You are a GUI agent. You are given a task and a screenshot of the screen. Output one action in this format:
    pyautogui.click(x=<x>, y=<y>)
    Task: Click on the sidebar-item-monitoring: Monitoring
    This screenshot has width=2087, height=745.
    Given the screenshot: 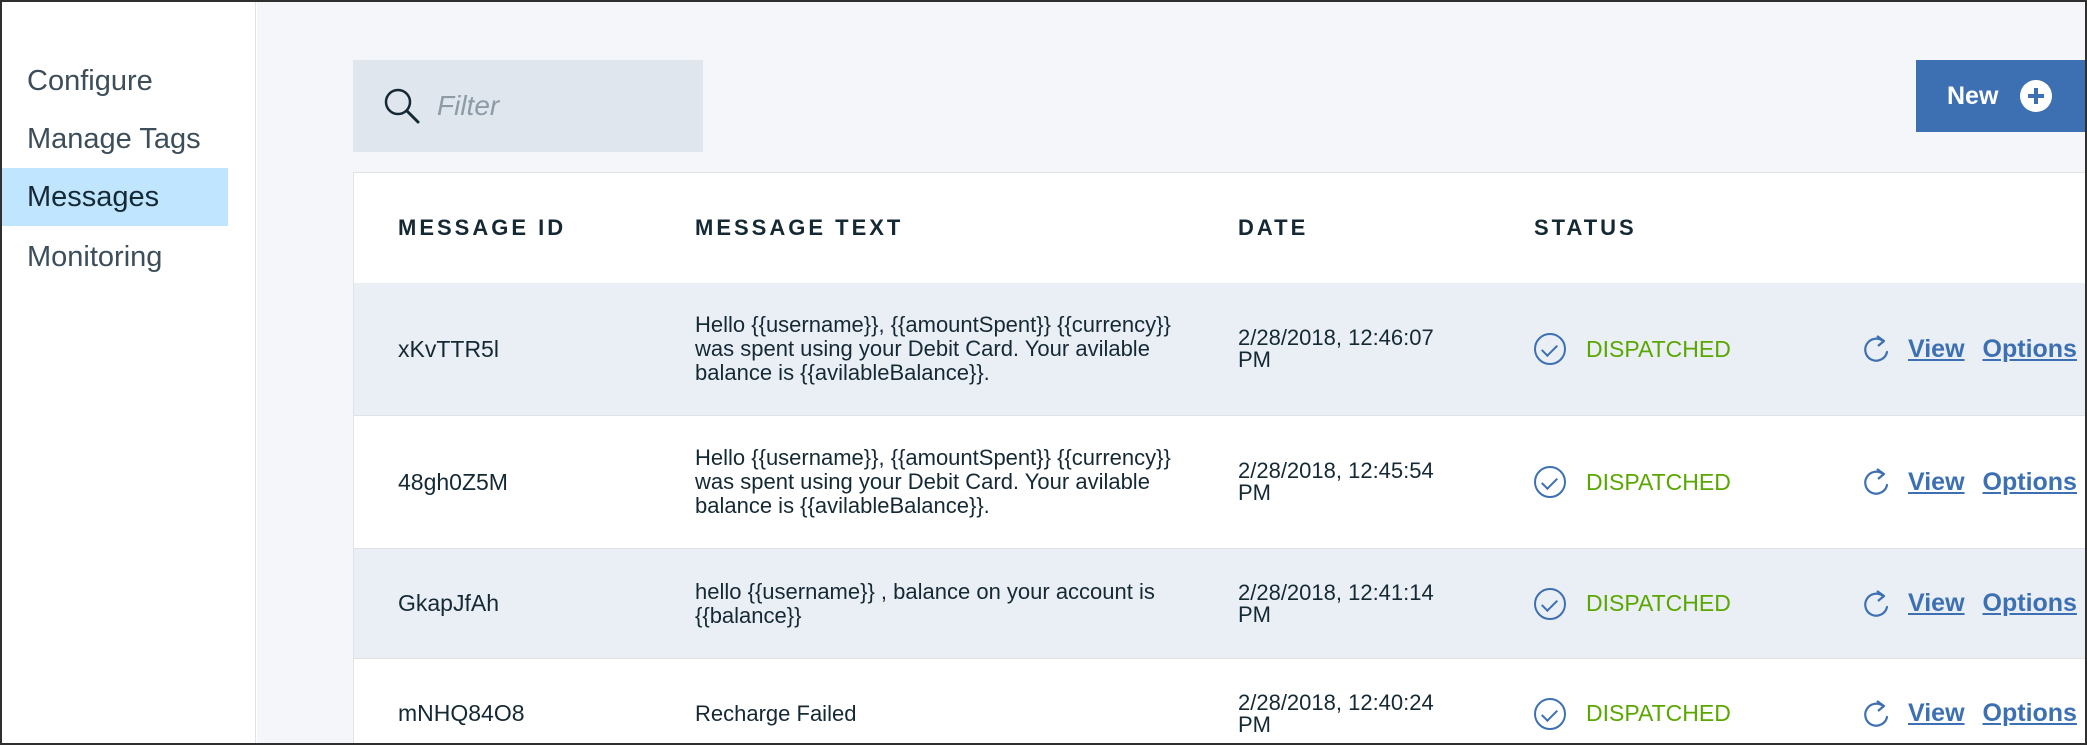 What is the action you would take?
    pyautogui.click(x=115, y=257)
    